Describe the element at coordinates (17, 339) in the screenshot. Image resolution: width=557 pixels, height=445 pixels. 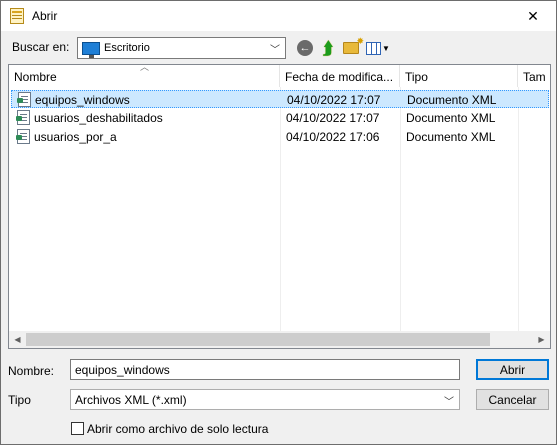
I see `scroll-left-icon: ◀` at that location.